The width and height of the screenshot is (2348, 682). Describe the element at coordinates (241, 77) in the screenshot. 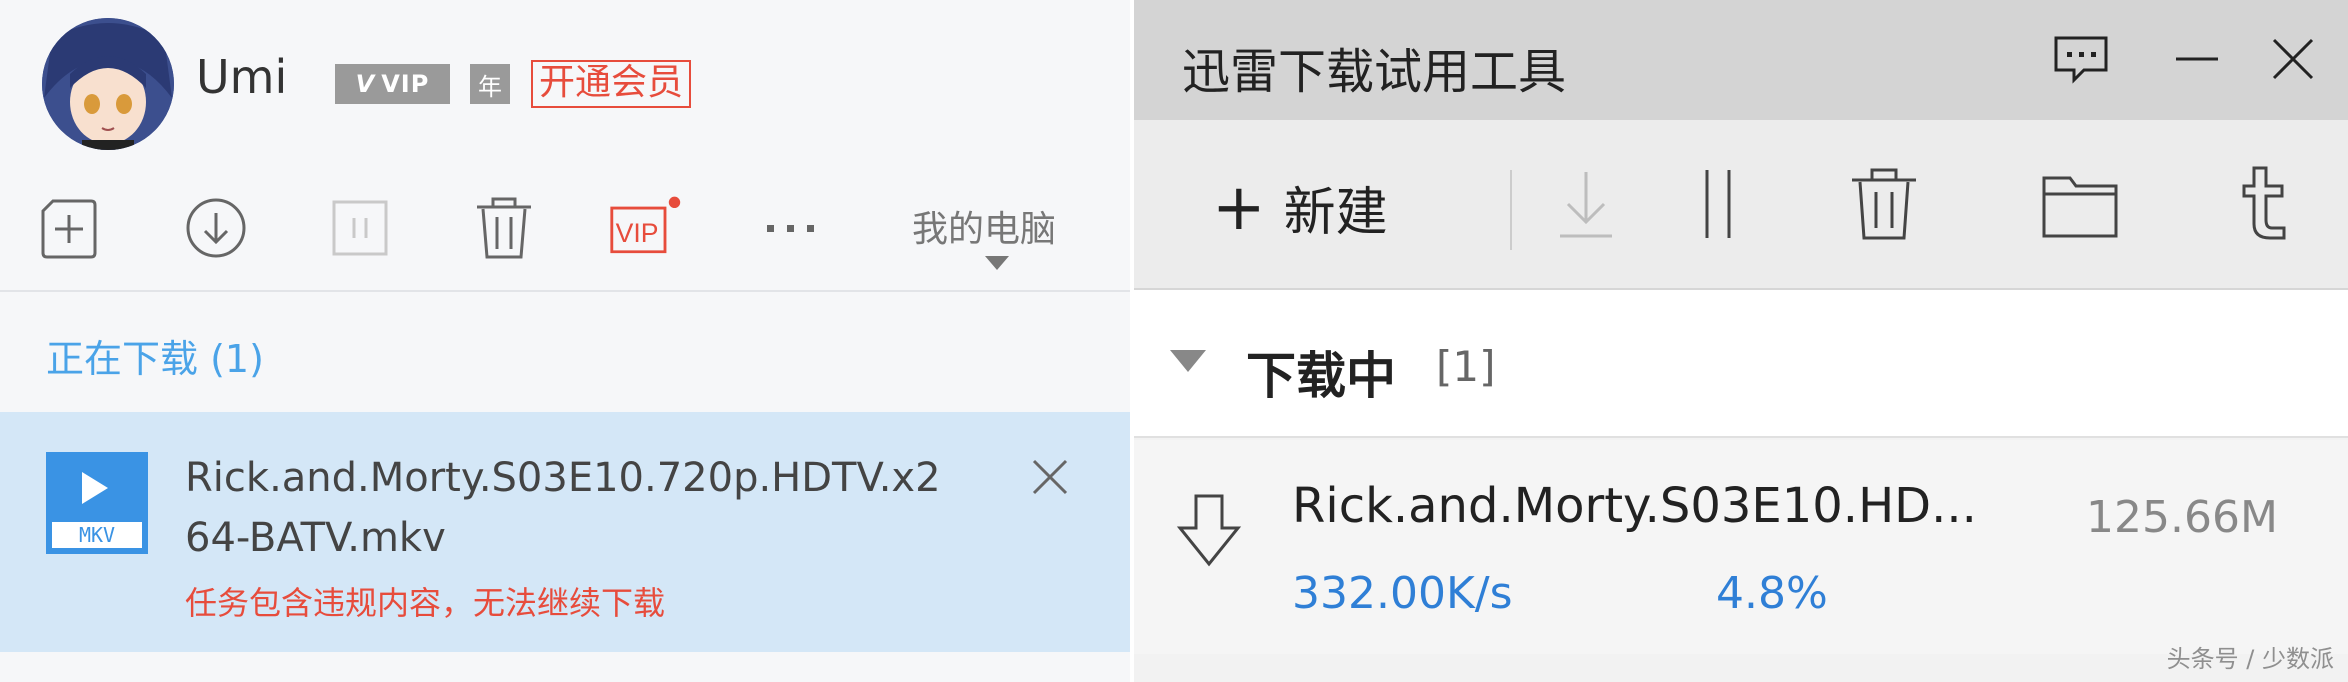

I see `user-name: Umi` at that location.